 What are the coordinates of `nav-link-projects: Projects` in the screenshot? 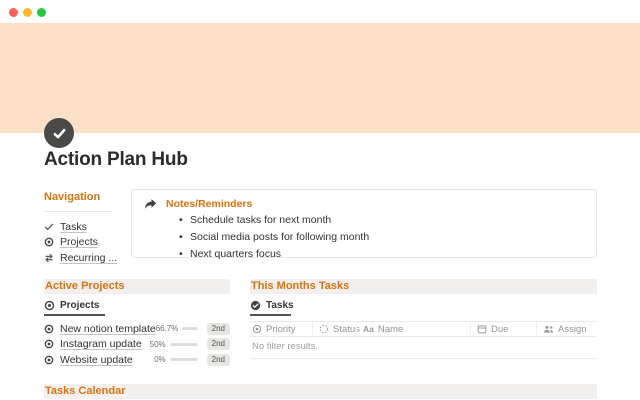 It's located at (87, 243).